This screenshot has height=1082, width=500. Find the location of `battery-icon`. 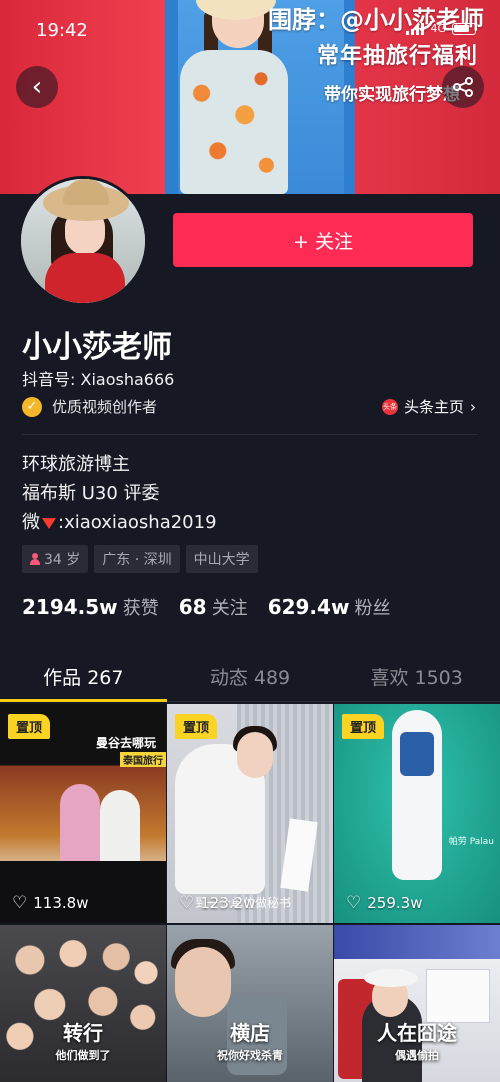

battery-icon is located at coordinates (464, 28).